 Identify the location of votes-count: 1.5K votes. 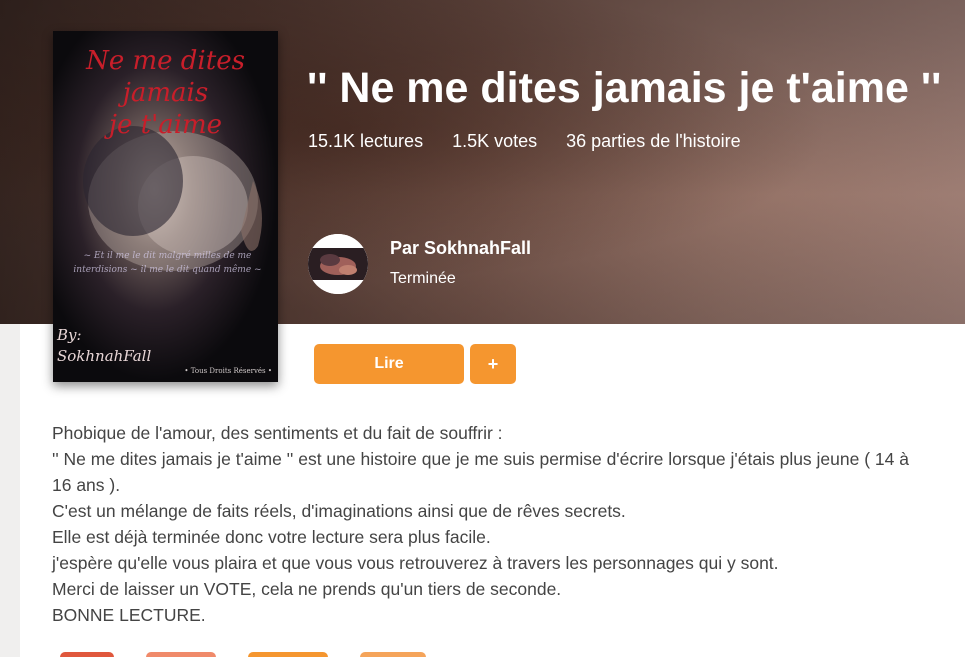
(495, 141).